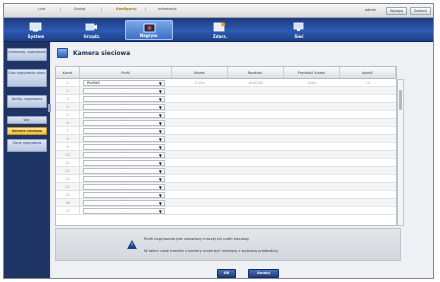 The width and height of the screenshot is (440, 282). What do you see at coordinates (226, 123) in the screenshot?
I see `table-row: 6- ▼ - - - -` at bounding box center [226, 123].